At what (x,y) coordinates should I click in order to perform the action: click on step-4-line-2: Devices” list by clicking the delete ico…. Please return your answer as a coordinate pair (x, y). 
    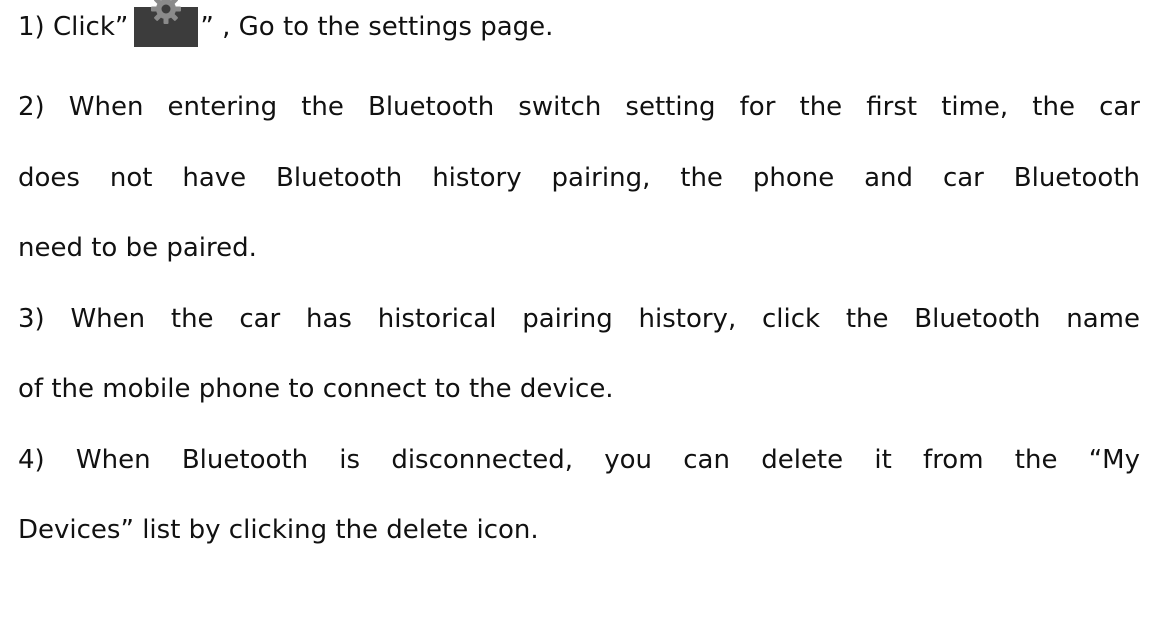
    Looking at the image, I should click on (278, 530).